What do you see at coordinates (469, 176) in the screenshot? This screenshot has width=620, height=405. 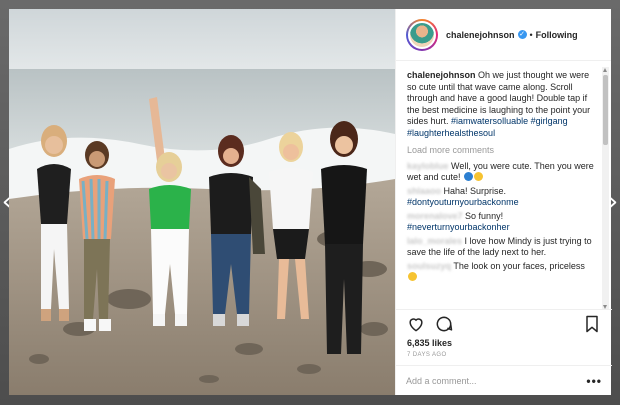 I see `swimmer-emoji-icon` at bounding box center [469, 176].